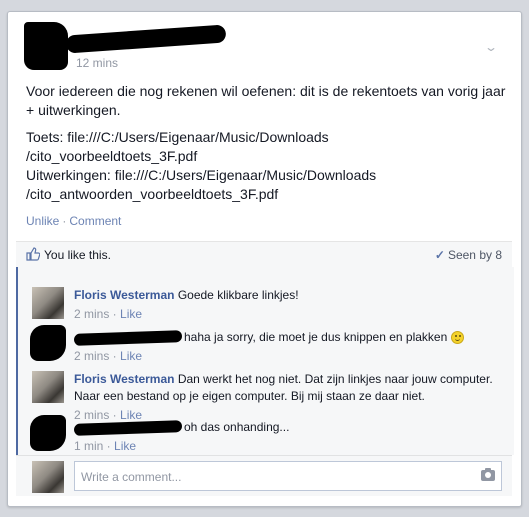 This screenshot has width=529, height=517. What do you see at coordinates (264, 254) in the screenshot?
I see `likes-bar: You like this. ✓ Seen by 8` at bounding box center [264, 254].